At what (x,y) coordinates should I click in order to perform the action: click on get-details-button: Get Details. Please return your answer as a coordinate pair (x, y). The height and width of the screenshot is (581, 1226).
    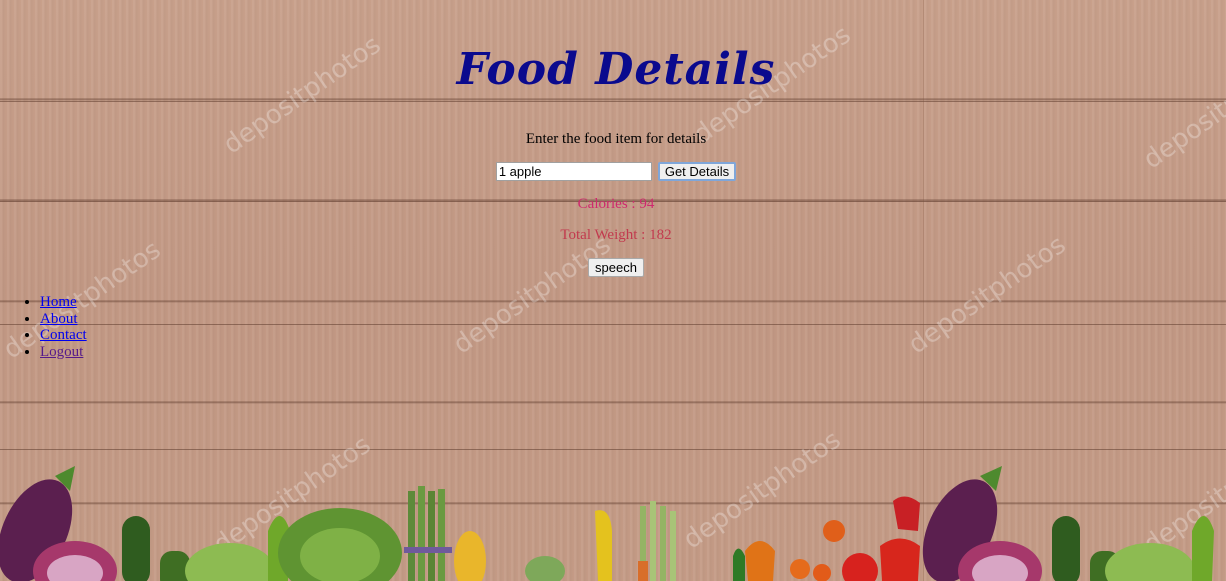
    Looking at the image, I should click on (697, 171).